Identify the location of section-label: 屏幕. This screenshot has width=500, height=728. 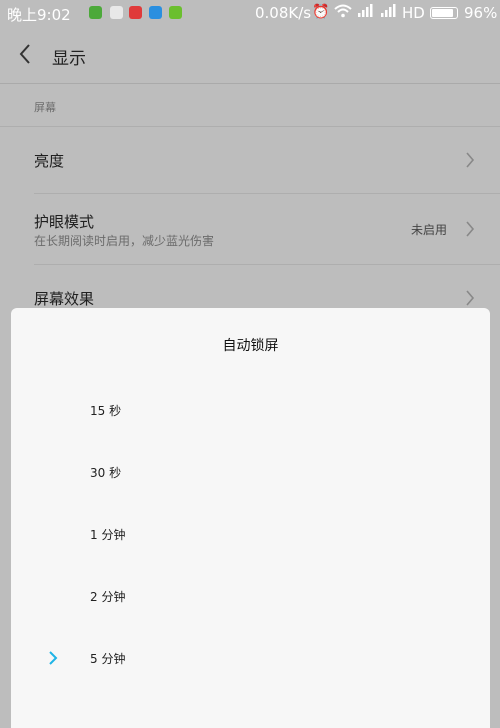
(45, 107).